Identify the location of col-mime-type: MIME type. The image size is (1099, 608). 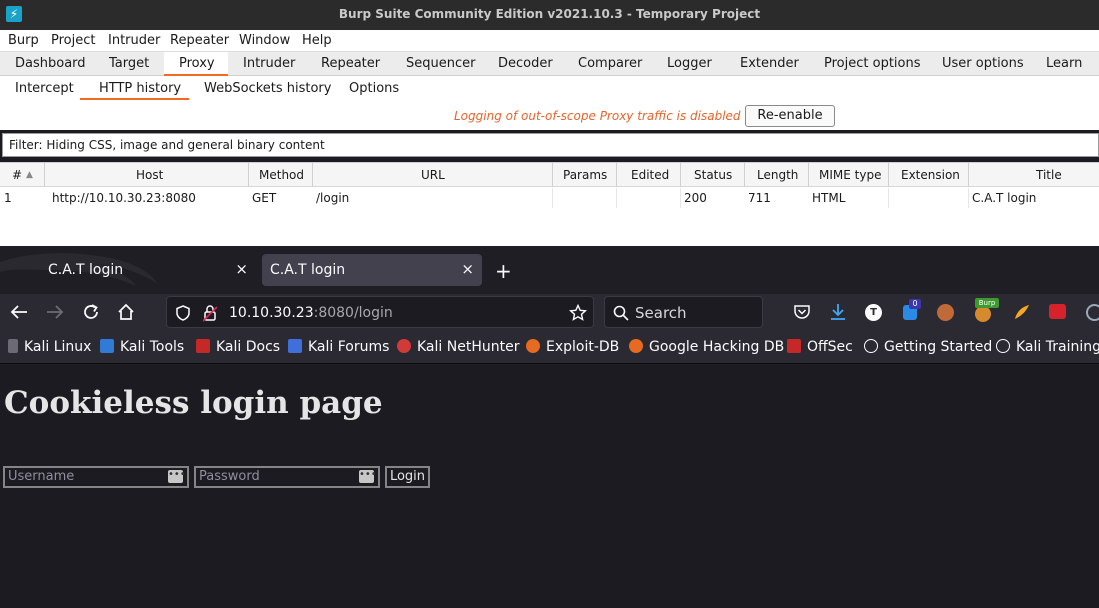
(850, 175).